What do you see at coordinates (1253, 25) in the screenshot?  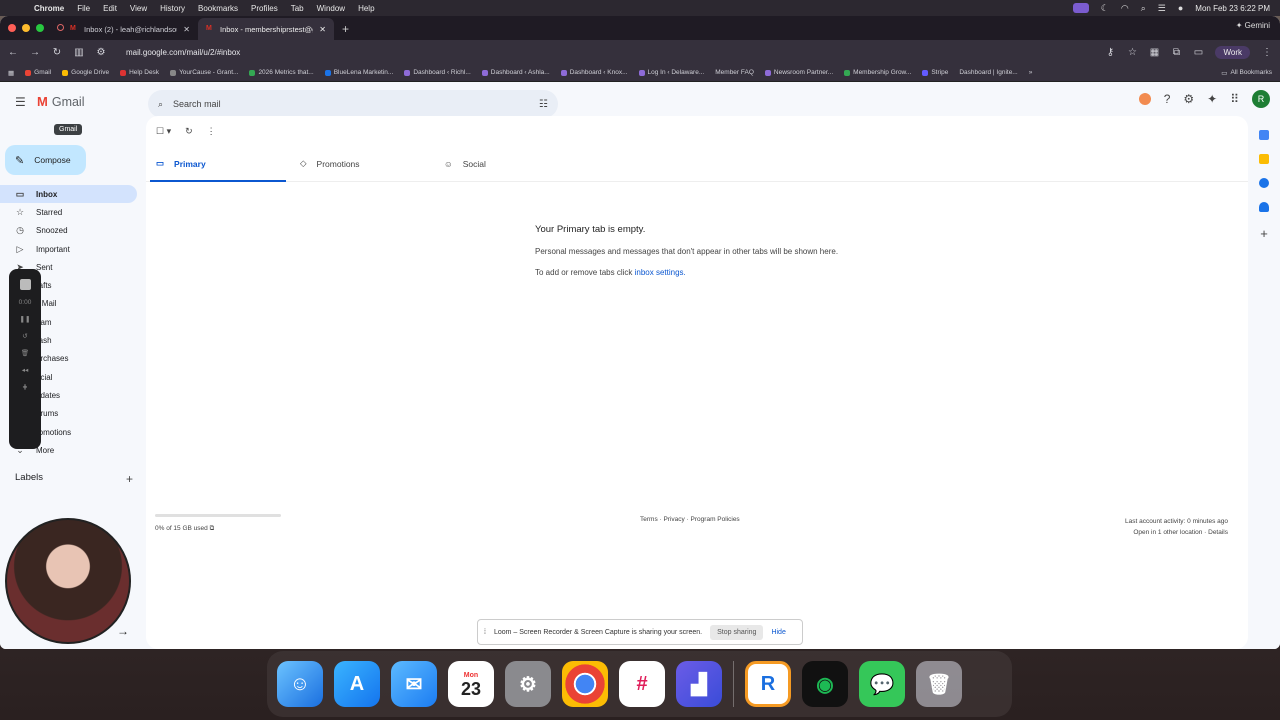 I see `gemini-button: ✦ Gemini` at bounding box center [1253, 25].